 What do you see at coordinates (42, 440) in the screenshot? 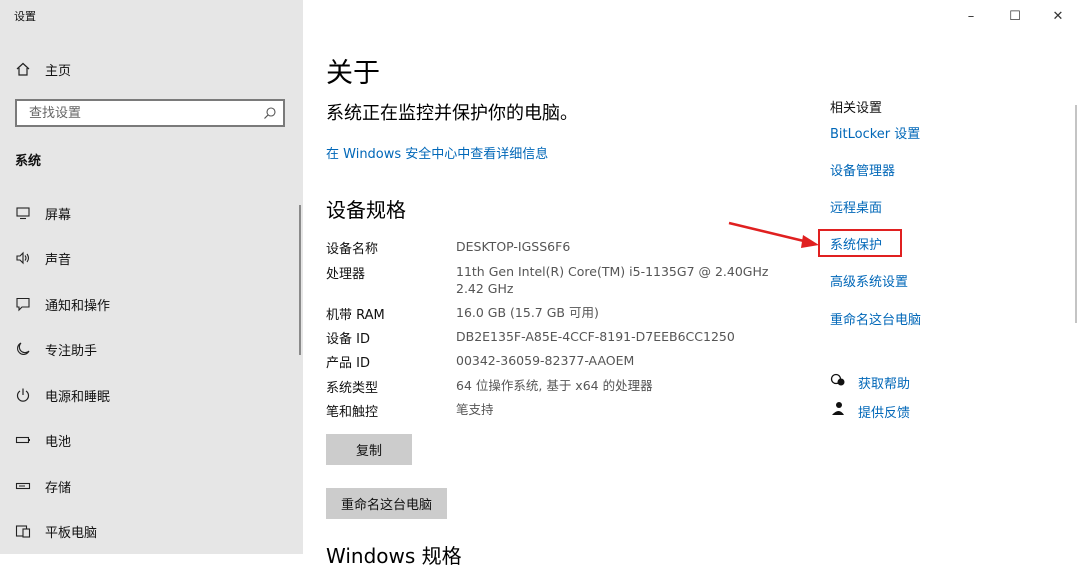
I see `sidebar-item-battery: 电池` at bounding box center [42, 440].